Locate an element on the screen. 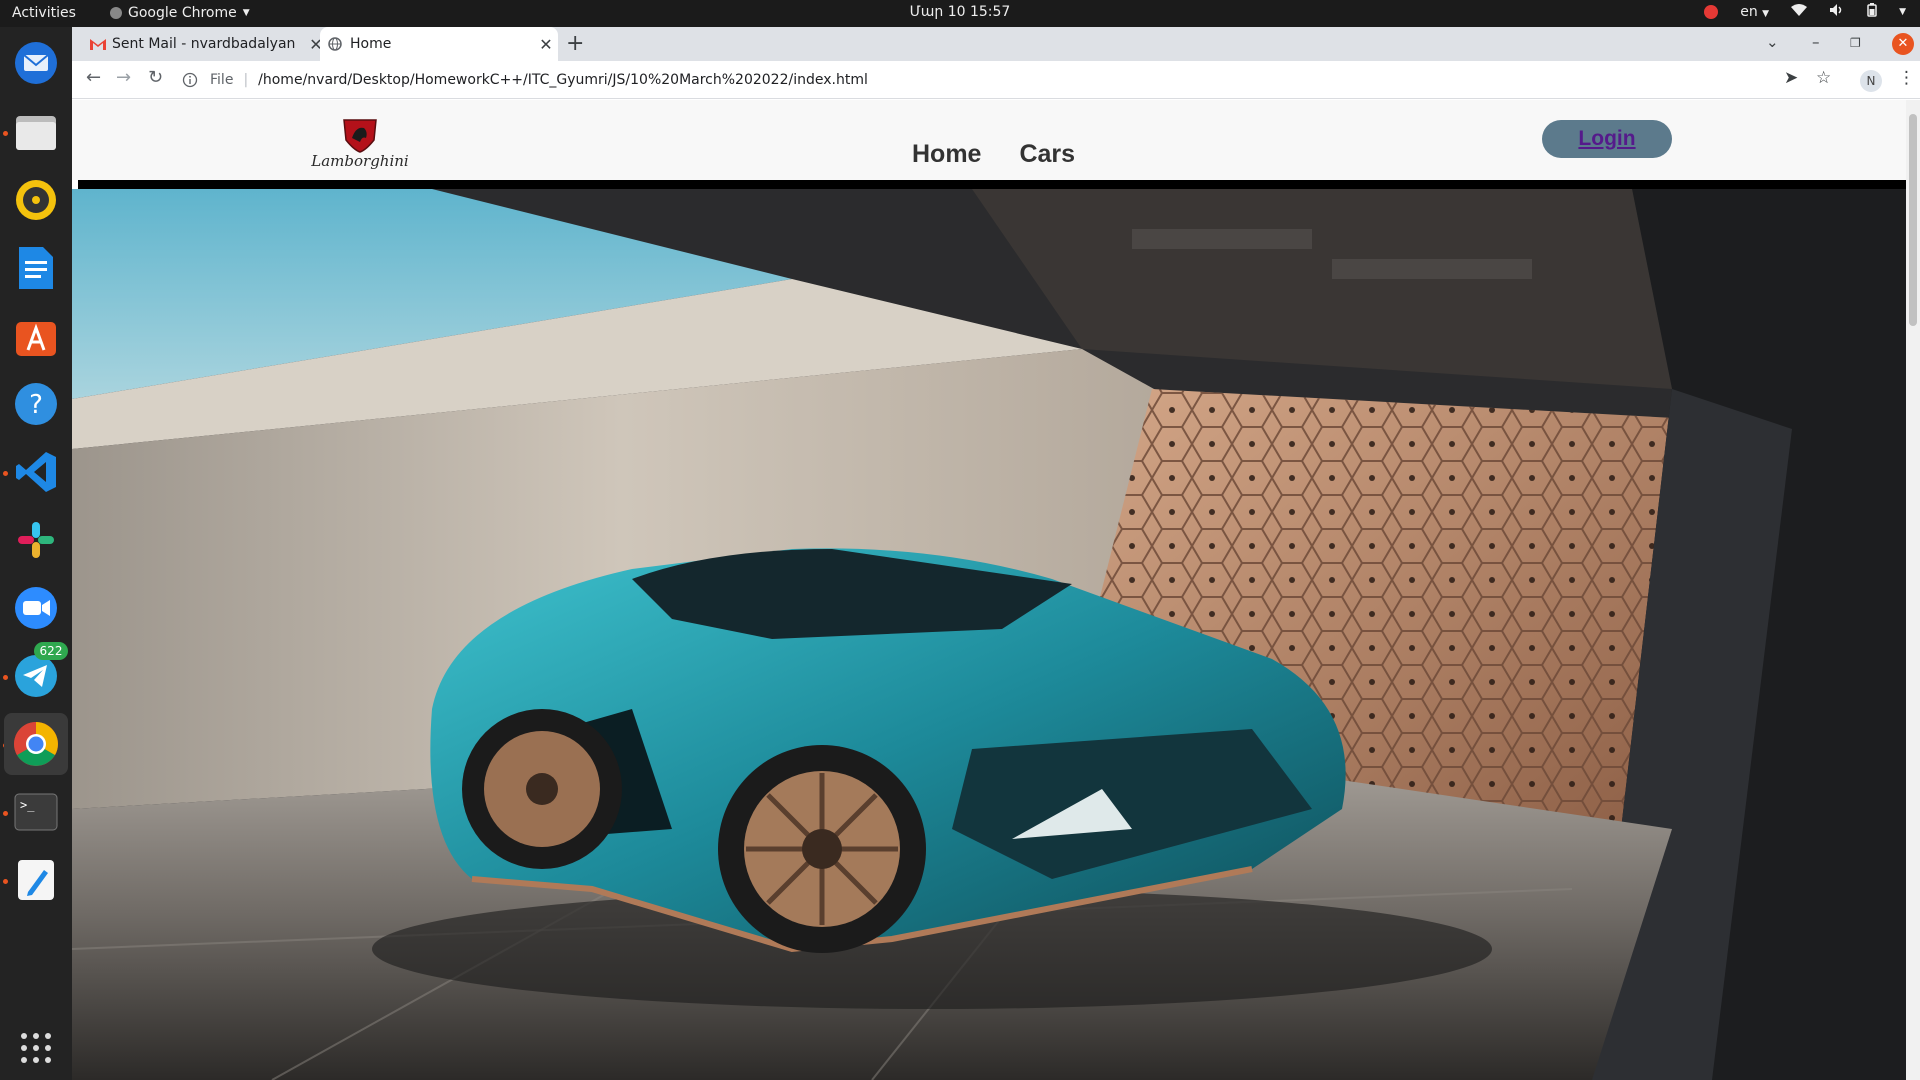  nav-cars: Cars is located at coordinates (1047, 154).